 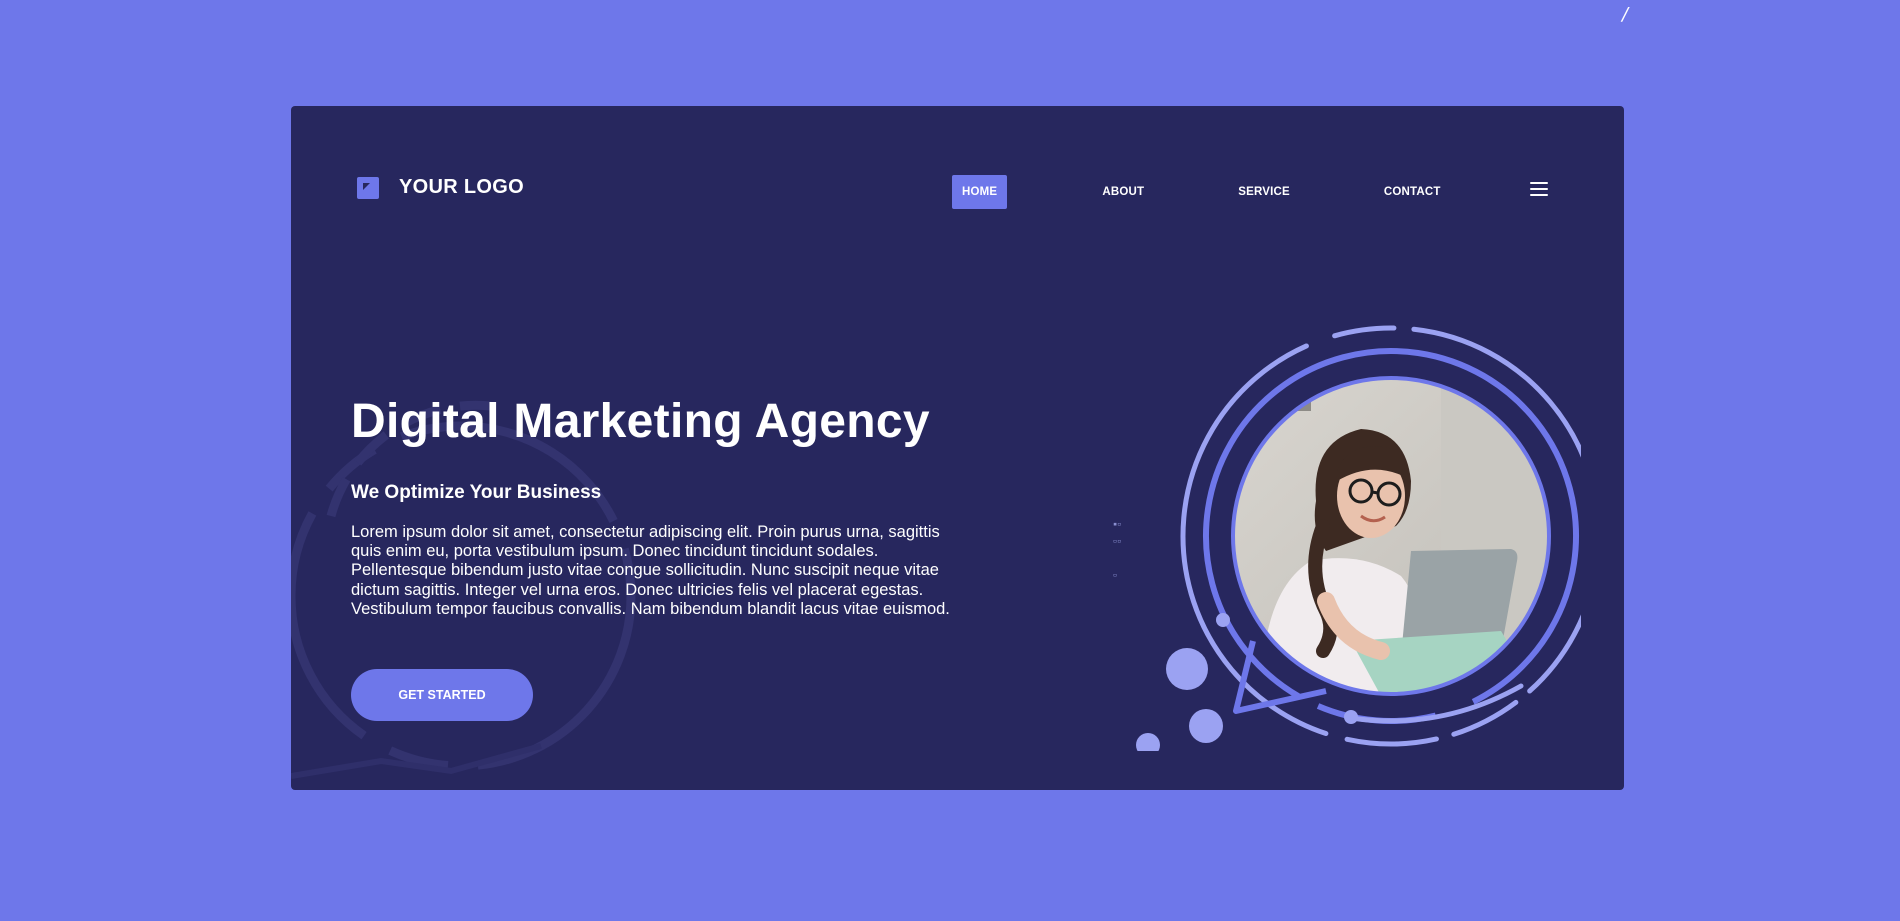 What do you see at coordinates (442, 695) in the screenshot?
I see `get-started-button: GET STARTED` at bounding box center [442, 695].